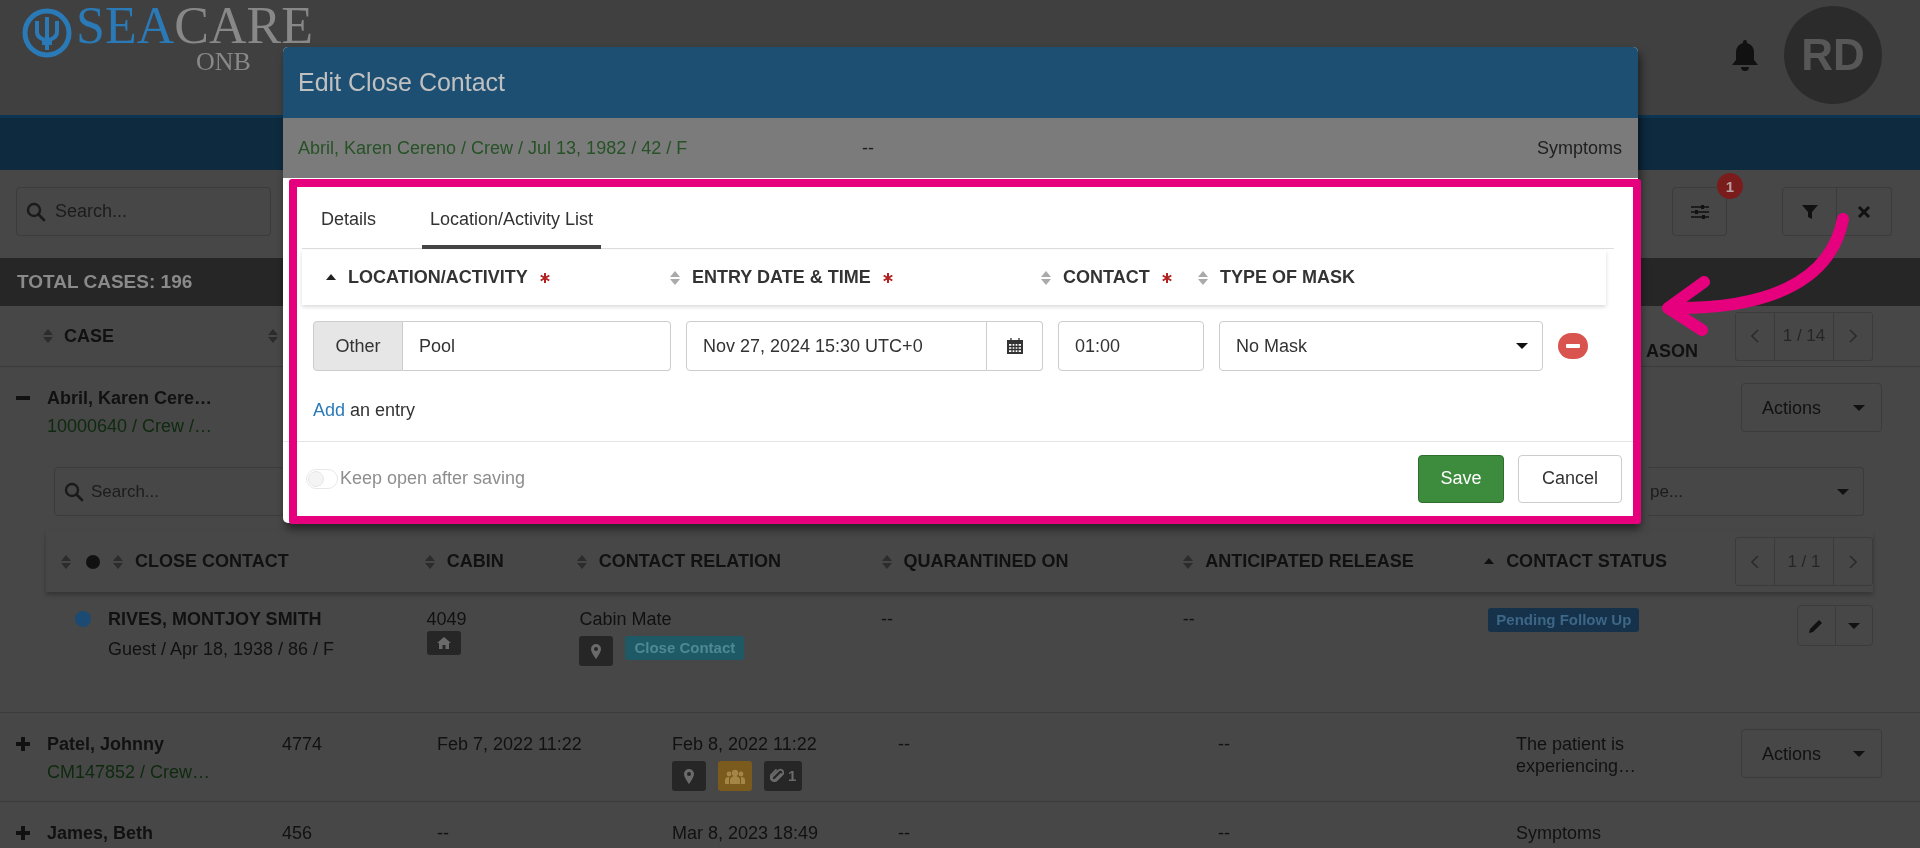  What do you see at coordinates (1381, 346) in the screenshot?
I see `select-field: No Mask` at bounding box center [1381, 346].